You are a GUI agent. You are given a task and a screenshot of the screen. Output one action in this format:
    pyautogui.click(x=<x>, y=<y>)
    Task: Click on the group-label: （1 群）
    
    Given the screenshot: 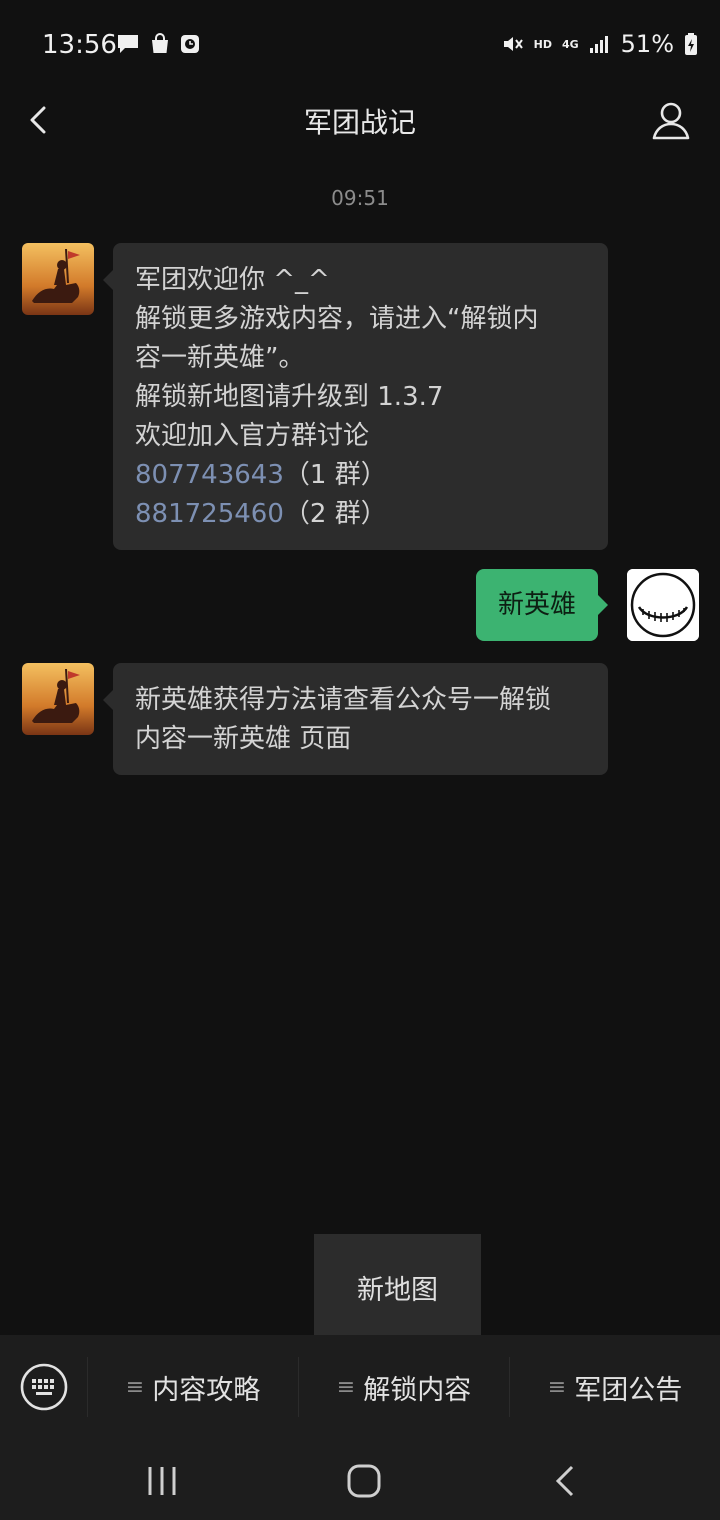 What is the action you would take?
    pyautogui.click(x=335, y=475)
    